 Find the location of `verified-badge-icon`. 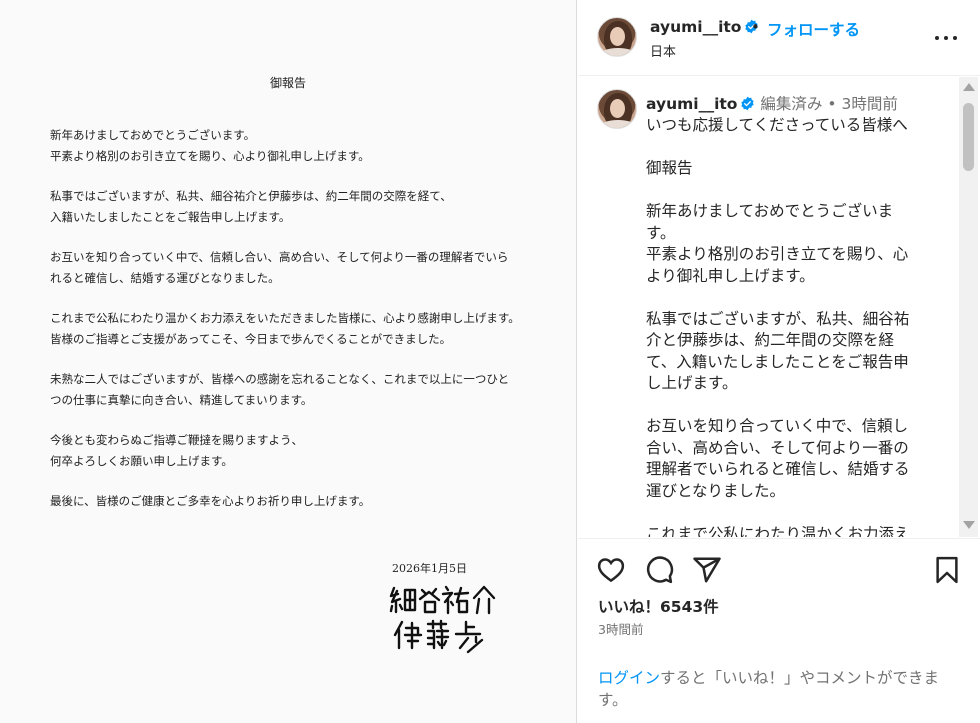

verified-badge-icon is located at coordinates (748, 103).